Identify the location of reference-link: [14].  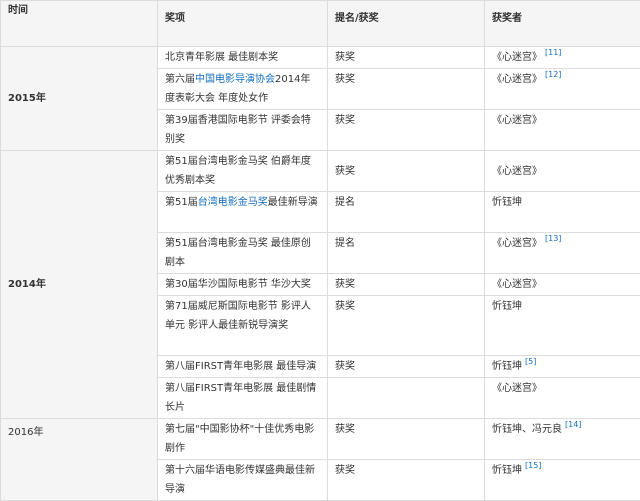
(573, 424).